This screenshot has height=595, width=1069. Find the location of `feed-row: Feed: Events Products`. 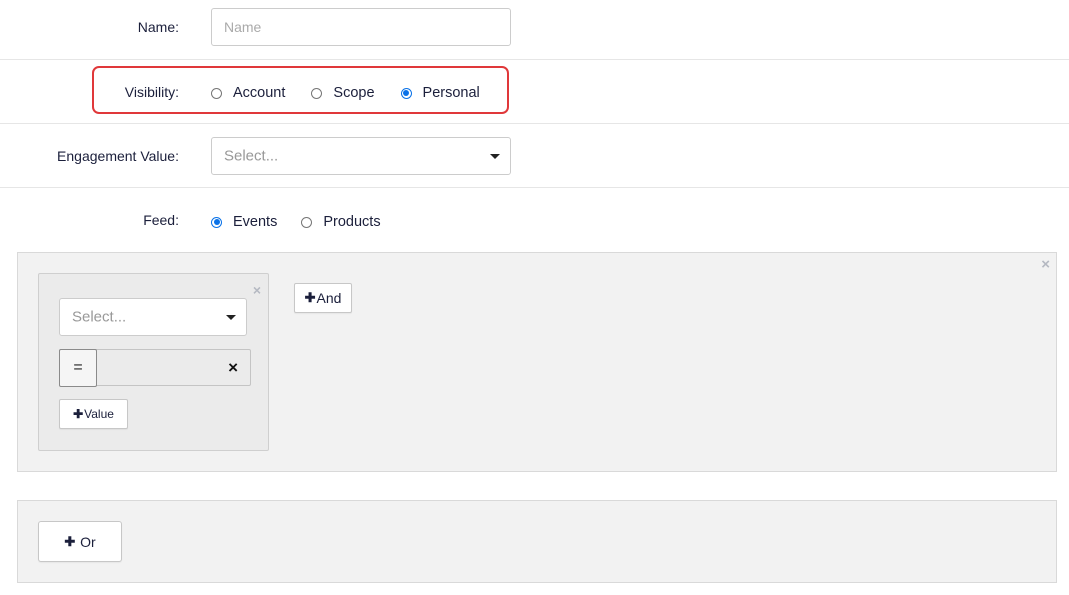

feed-row: Feed: Events Products is located at coordinates (534, 218).